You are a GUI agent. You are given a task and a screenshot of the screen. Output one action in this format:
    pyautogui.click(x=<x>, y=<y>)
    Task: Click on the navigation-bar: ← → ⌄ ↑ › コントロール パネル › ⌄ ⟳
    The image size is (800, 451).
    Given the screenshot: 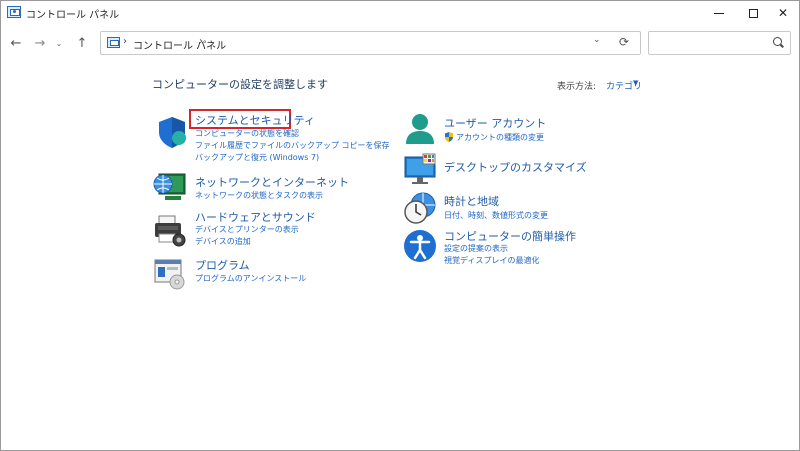 What is the action you would take?
    pyautogui.click(x=400, y=43)
    